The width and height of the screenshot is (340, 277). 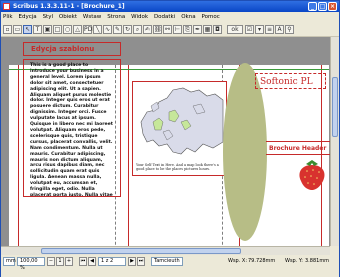 I want to click on combo-field-icon: ▾, so click(x=259, y=29).